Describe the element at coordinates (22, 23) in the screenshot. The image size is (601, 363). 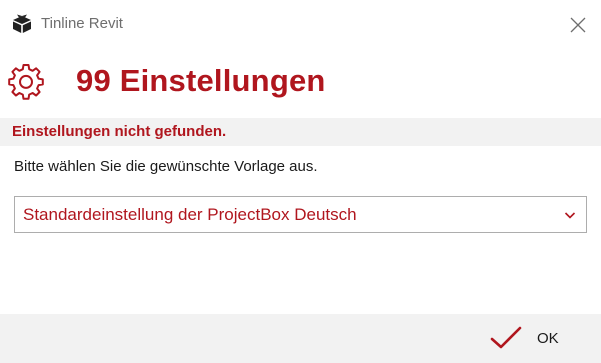
I see `box-icon` at that location.